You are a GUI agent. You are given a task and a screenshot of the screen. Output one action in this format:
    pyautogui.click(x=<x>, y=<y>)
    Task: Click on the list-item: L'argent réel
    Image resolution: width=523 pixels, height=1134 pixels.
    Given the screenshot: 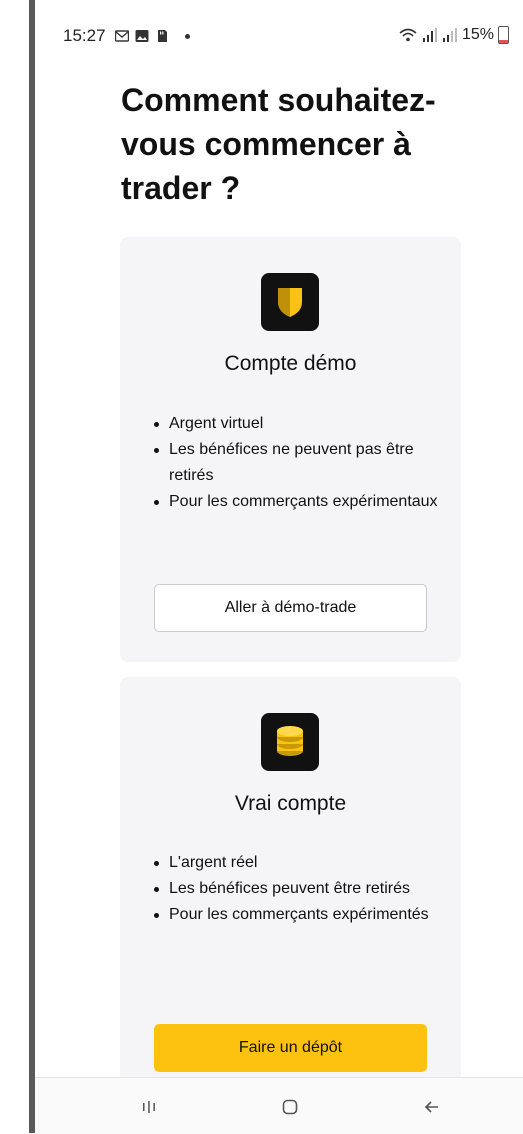 What is the action you would take?
    pyautogui.click(x=297, y=863)
    